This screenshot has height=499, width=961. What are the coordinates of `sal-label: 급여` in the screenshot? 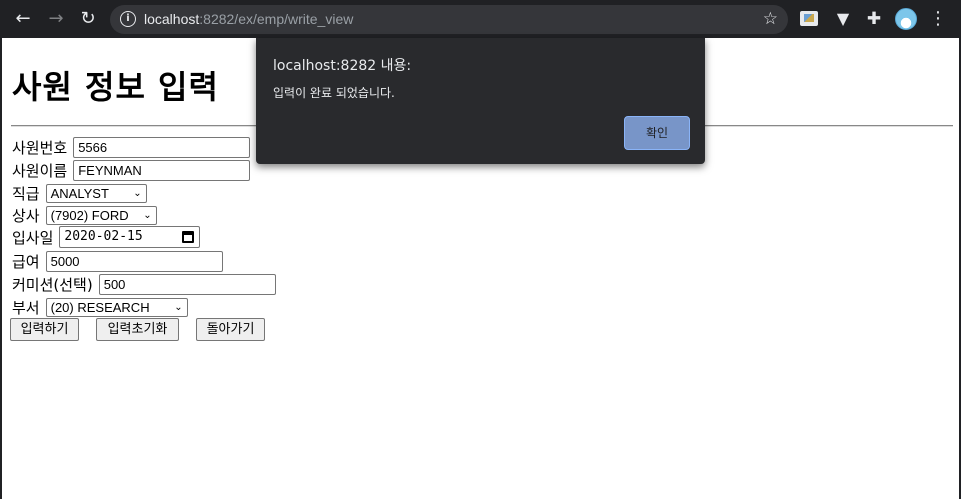 It's located at (26, 261).